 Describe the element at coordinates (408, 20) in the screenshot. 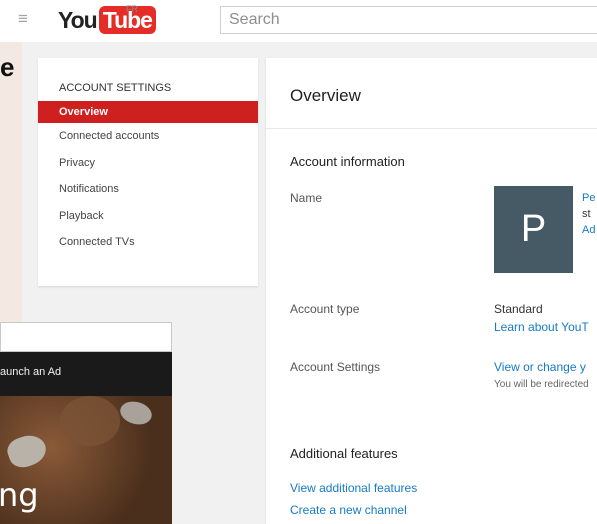

I see `search-input: Search` at that location.